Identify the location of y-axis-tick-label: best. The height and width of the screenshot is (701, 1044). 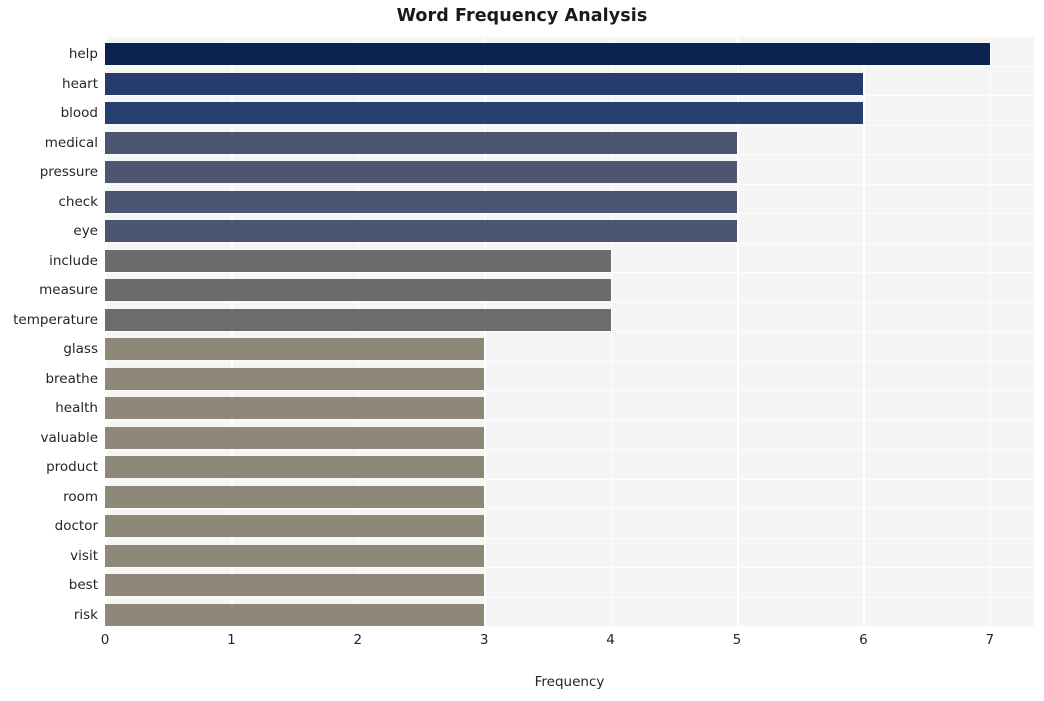
(83, 585).